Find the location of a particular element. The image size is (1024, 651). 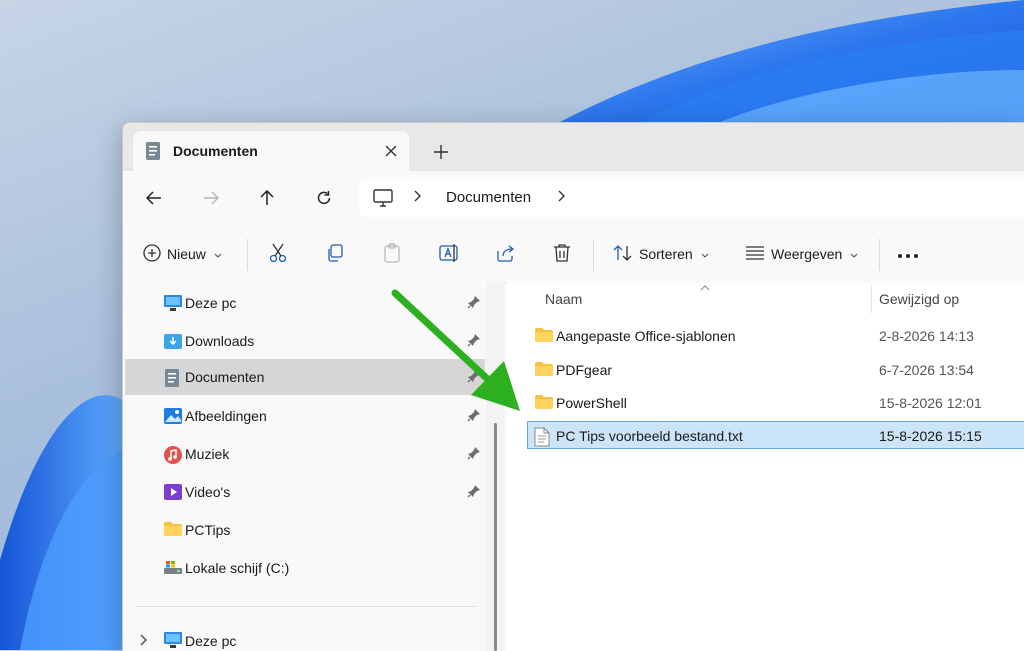

sidebar-item-downloads: Downloads is located at coordinates (305, 341).